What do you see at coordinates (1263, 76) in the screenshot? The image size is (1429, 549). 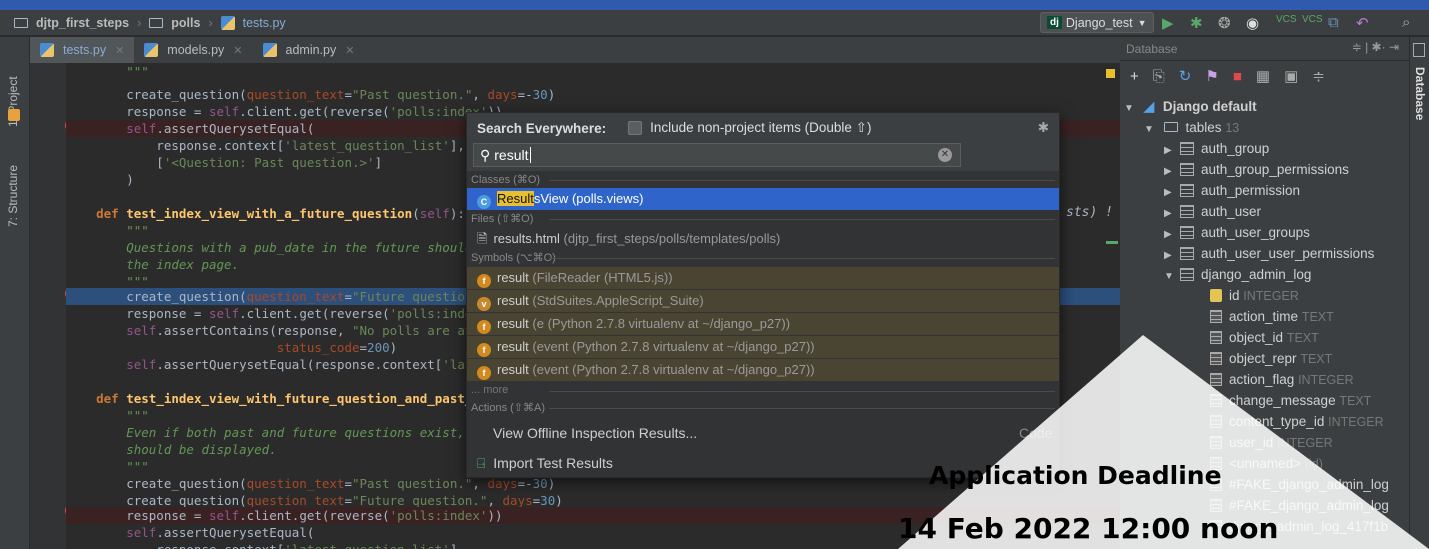 I see `table-icon: ▦` at bounding box center [1263, 76].